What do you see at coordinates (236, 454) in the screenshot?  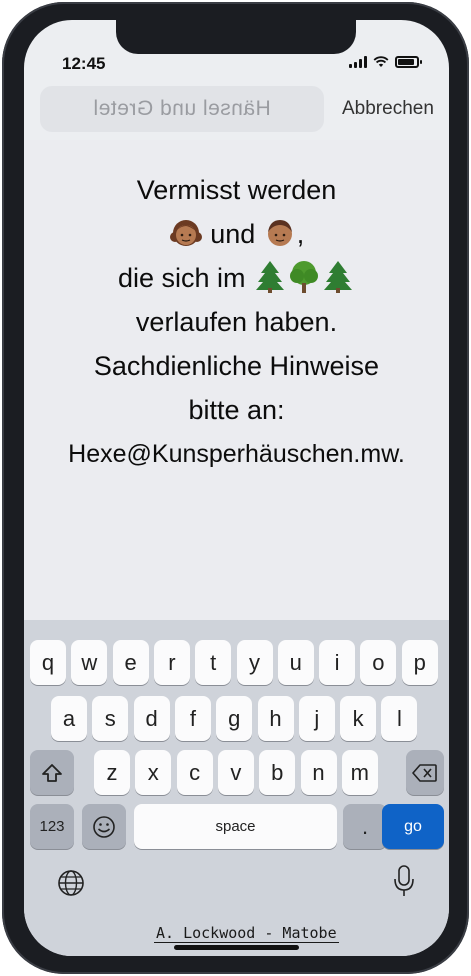 I see `message-email: Hexe@Kunsperhäuschen.mw.` at bounding box center [236, 454].